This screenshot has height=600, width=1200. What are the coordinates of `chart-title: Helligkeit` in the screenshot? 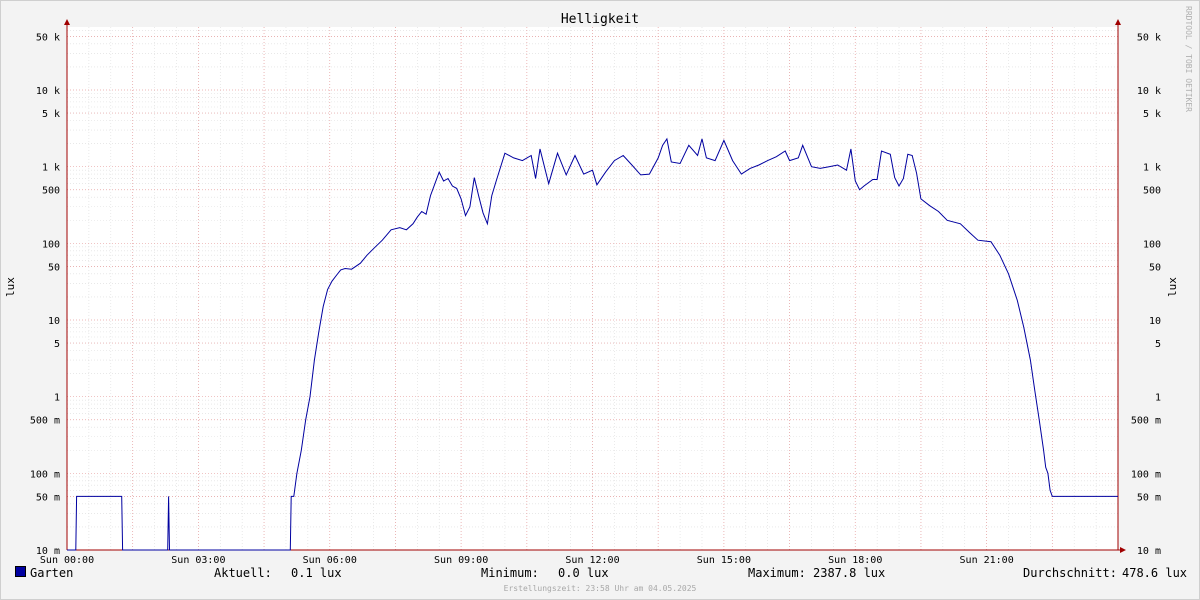 It's located at (600, 19).